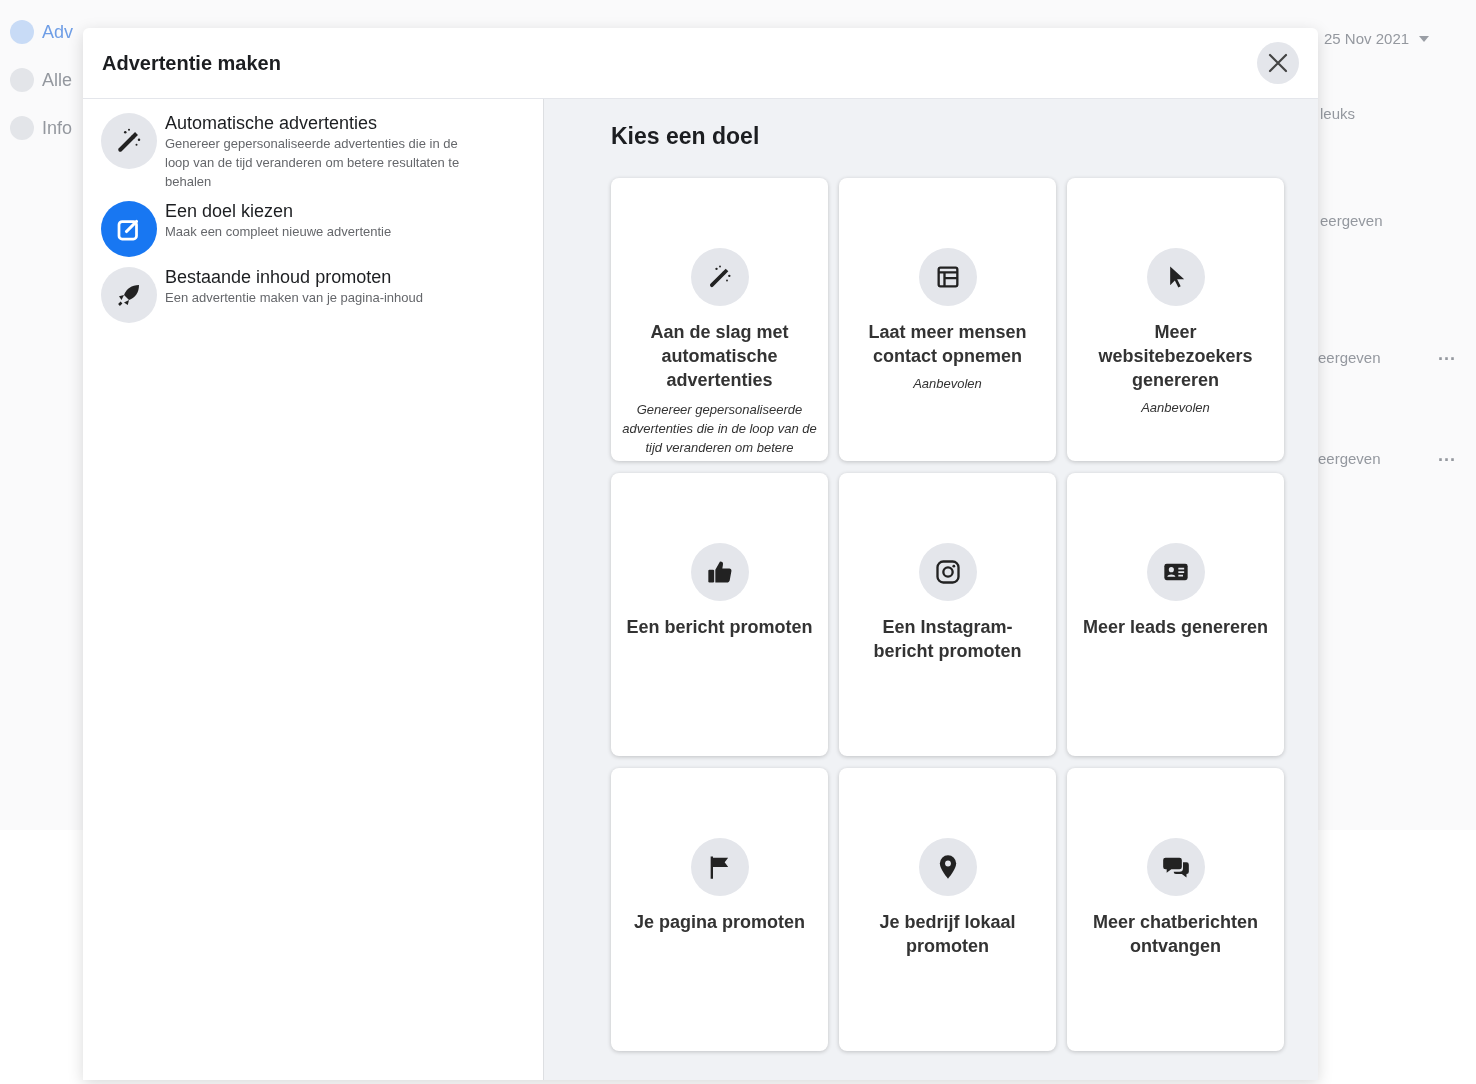 The image size is (1476, 1084). What do you see at coordinates (719, 627) in the screenshot?
I see `goal-title: Een bericht promoten` at bounding box center [719, 627].